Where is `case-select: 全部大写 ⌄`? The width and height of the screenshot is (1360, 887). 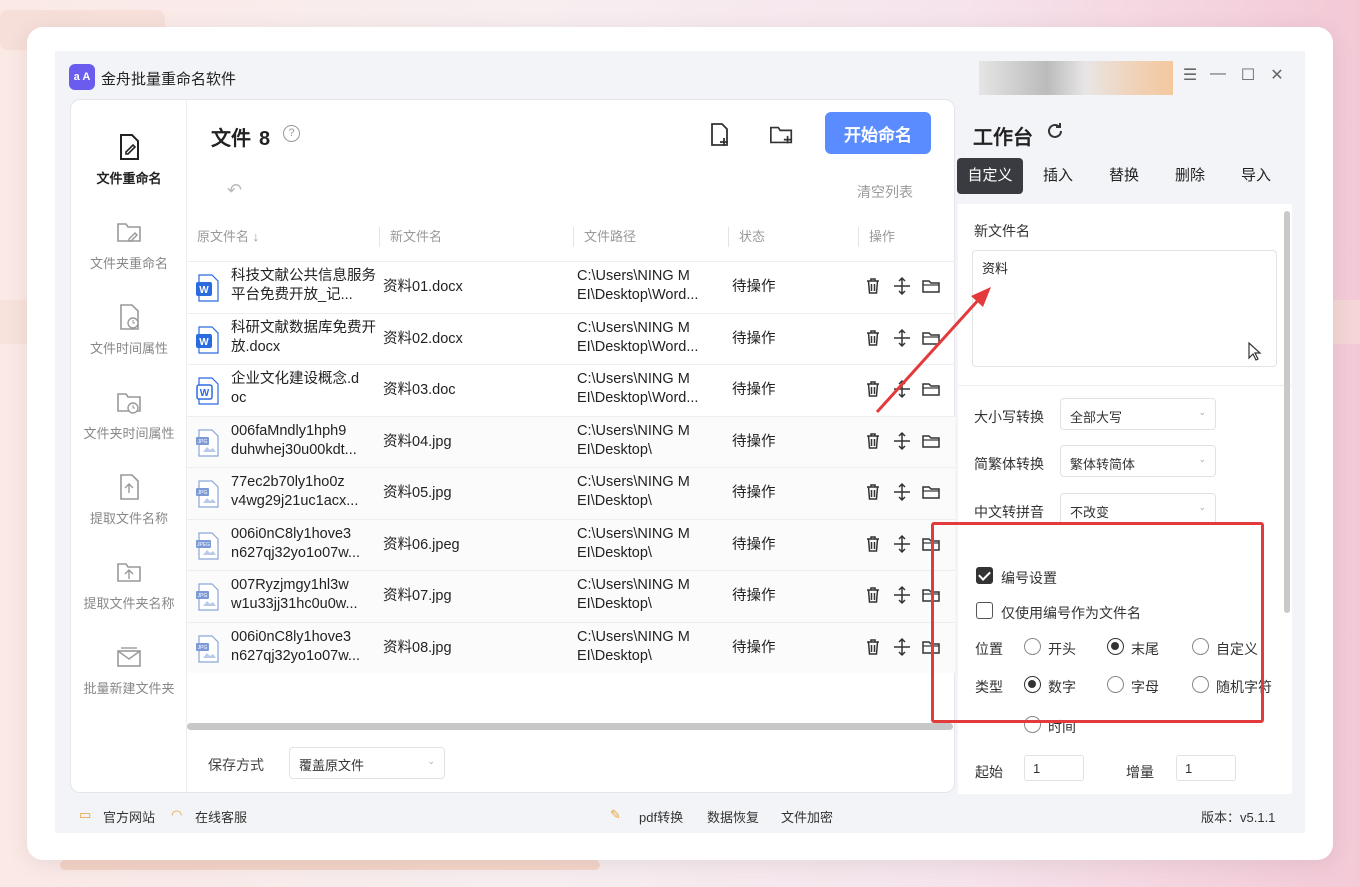 case-select: 全部大写 ⌄ is located at coordinates (1138, 414).